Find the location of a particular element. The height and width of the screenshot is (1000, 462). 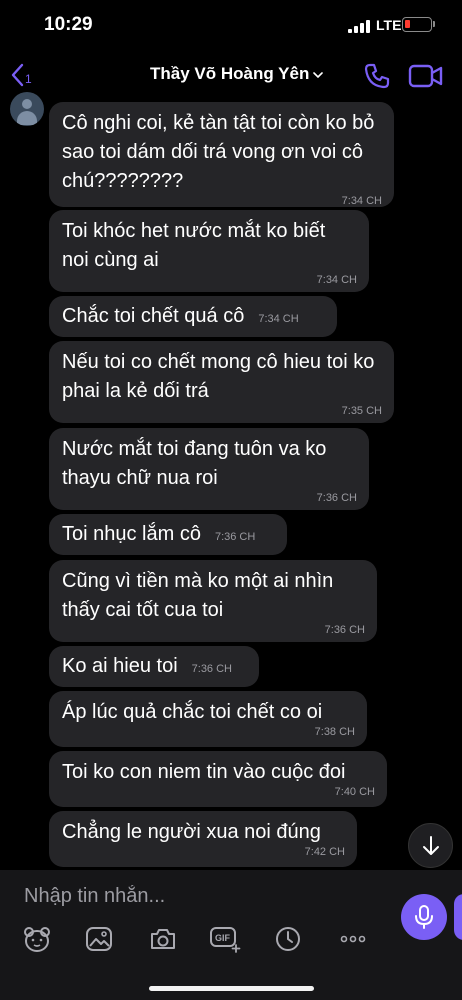

contact-title: Thầy Võ Hoàng Yên is located at coordinates (237, 74).